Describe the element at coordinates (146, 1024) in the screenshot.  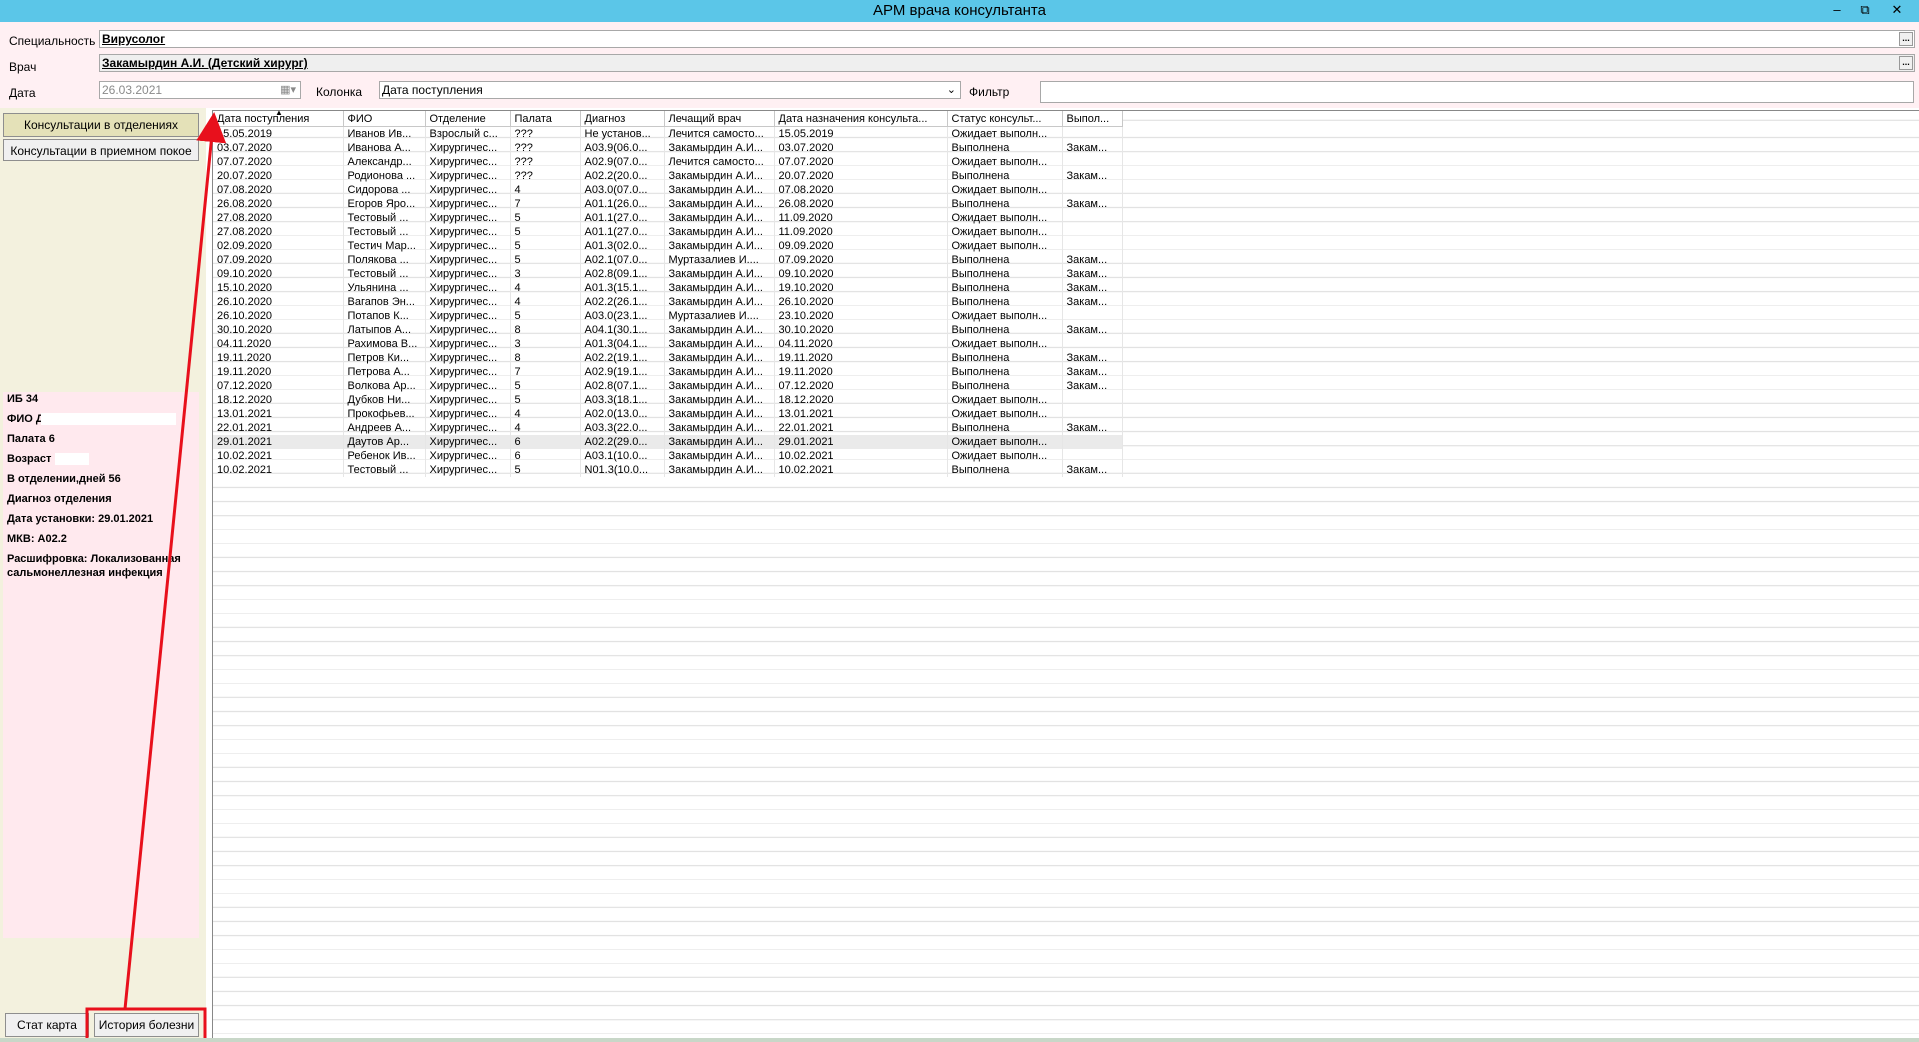
I see `highlight-box` at that location.